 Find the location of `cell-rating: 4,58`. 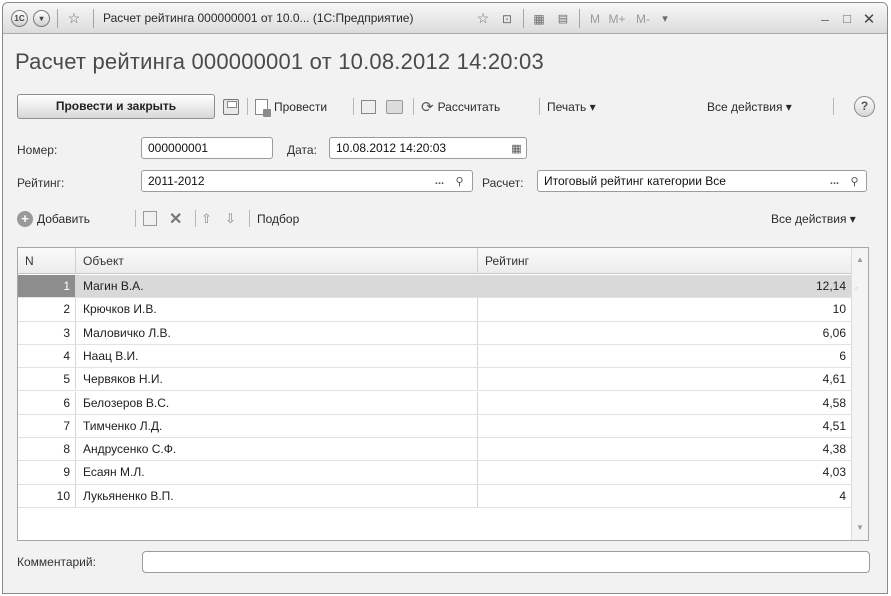

cell-rating: 4,58 is located at coordinates (665, 403).